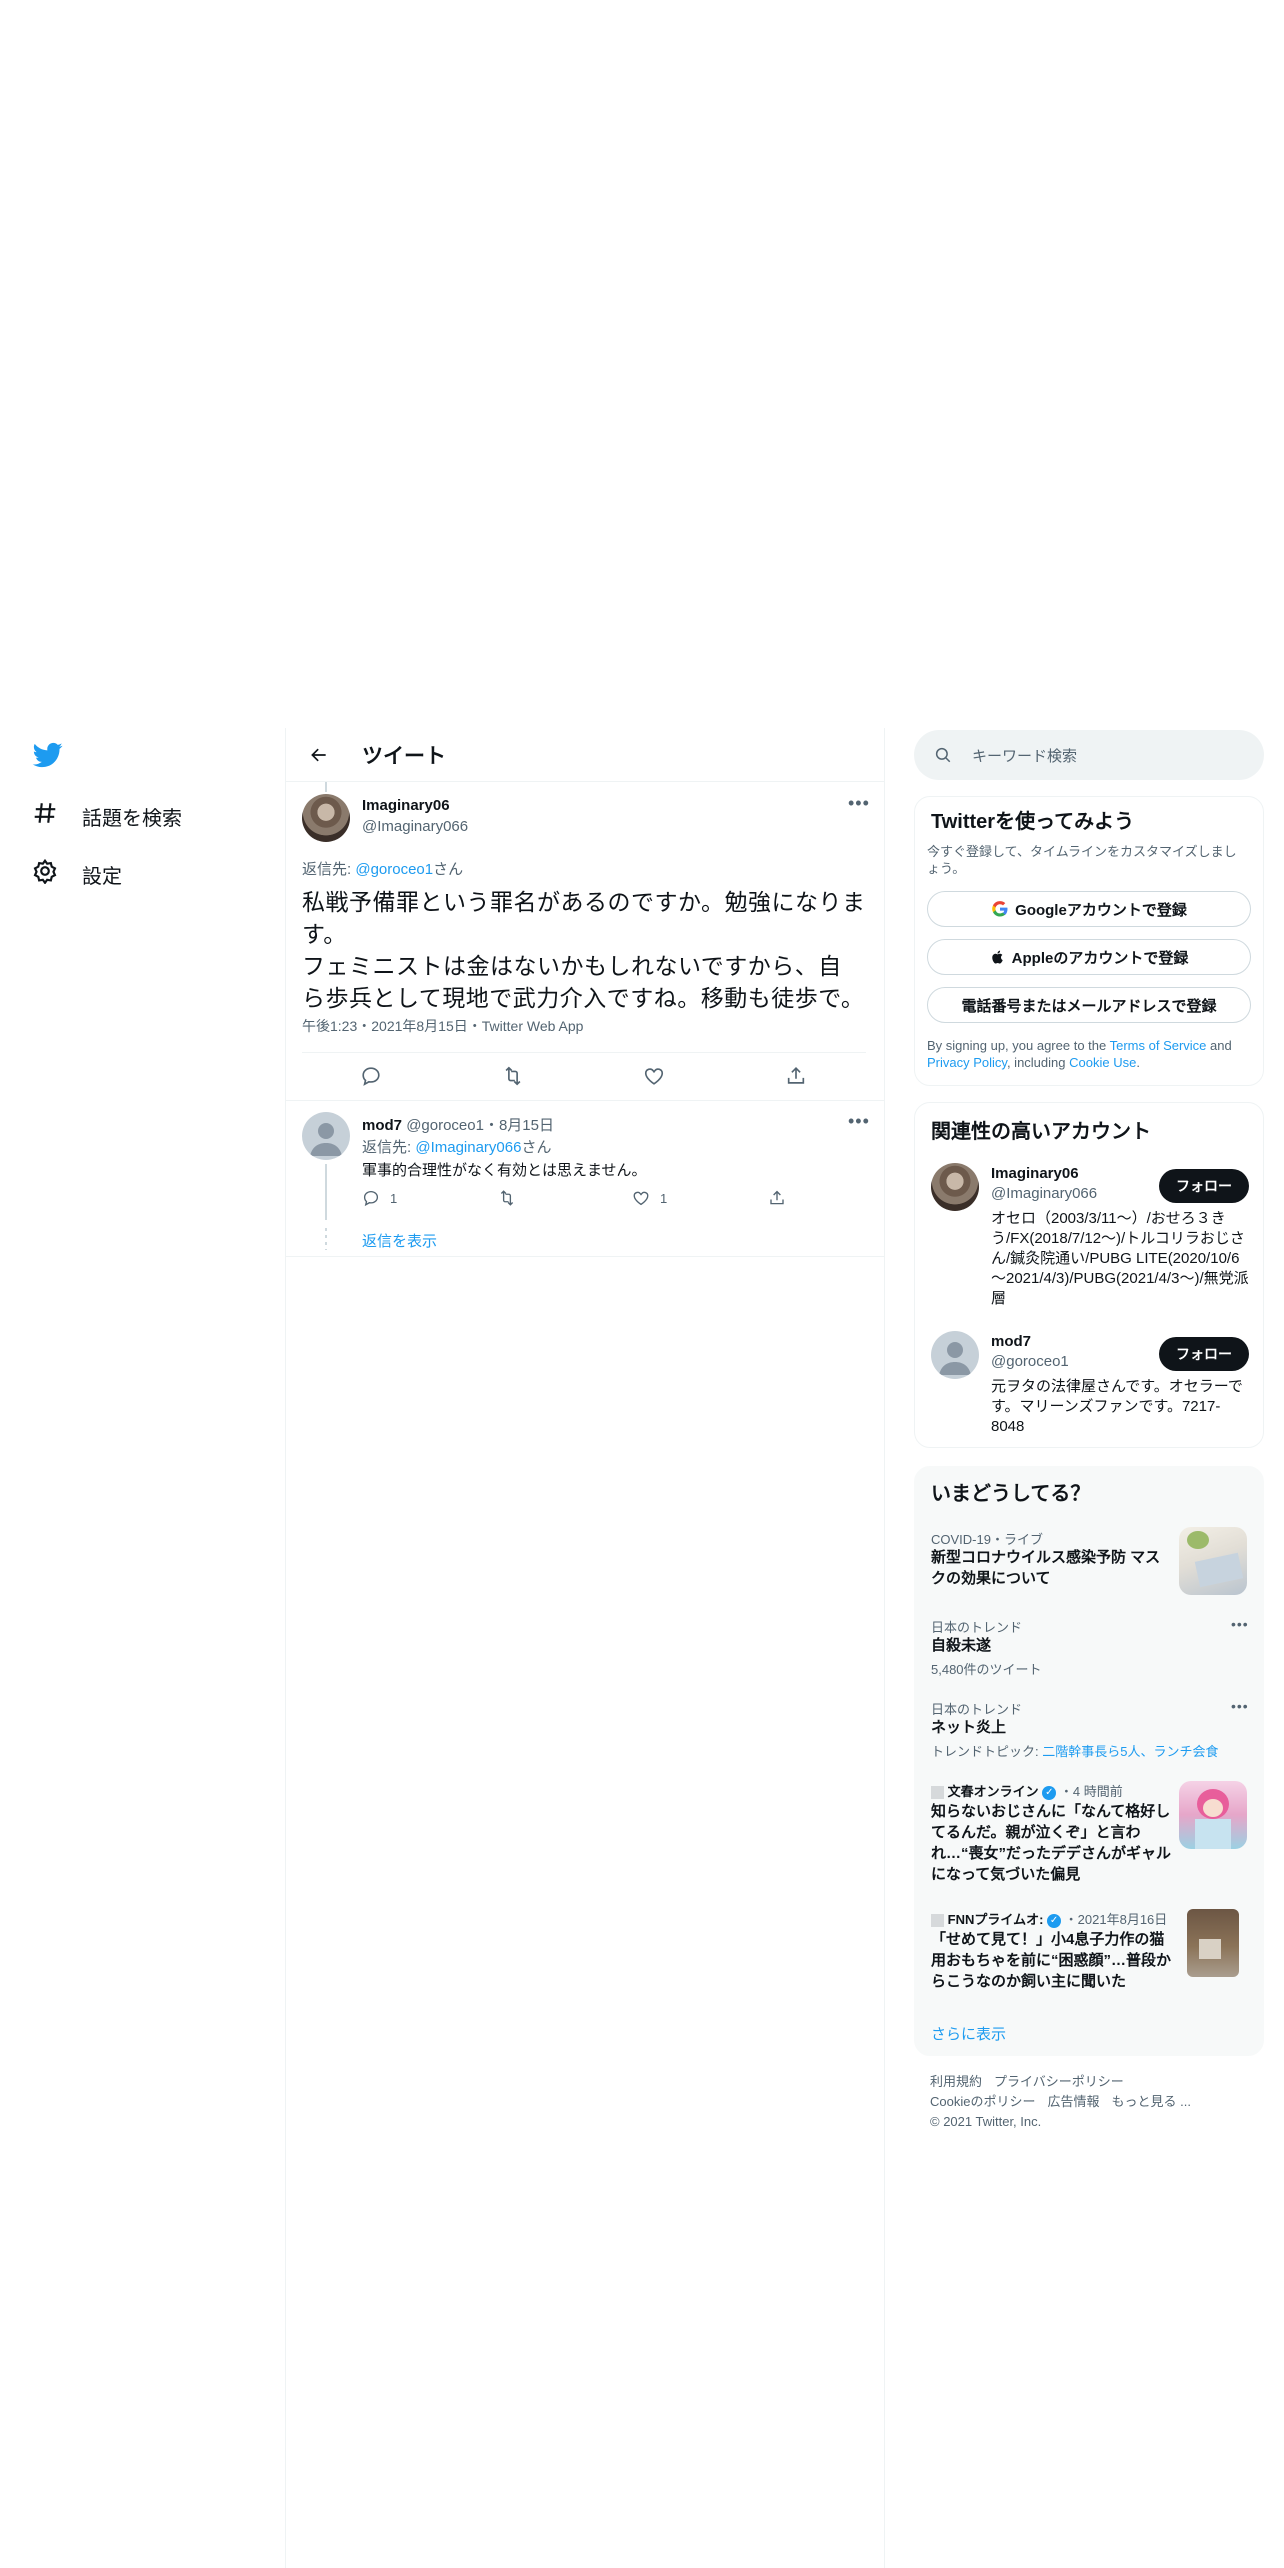 The image size is (1284, 2568). What do you see at coordinates (1051, 1568) in the screenshot?
I see `trend-title: 新型コロナウイルス感染予防 マスクの効果について` at bounding box center [1051, 1568].